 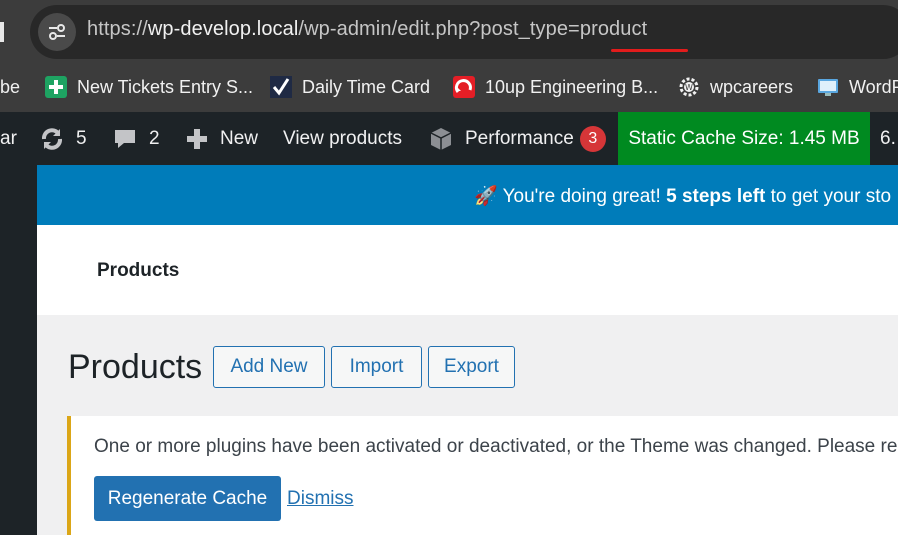 What do you see at coordinates (320, 499) in the screenshot?
I see `dismiss-link: Dismiss` at bounding box center [320, 499].